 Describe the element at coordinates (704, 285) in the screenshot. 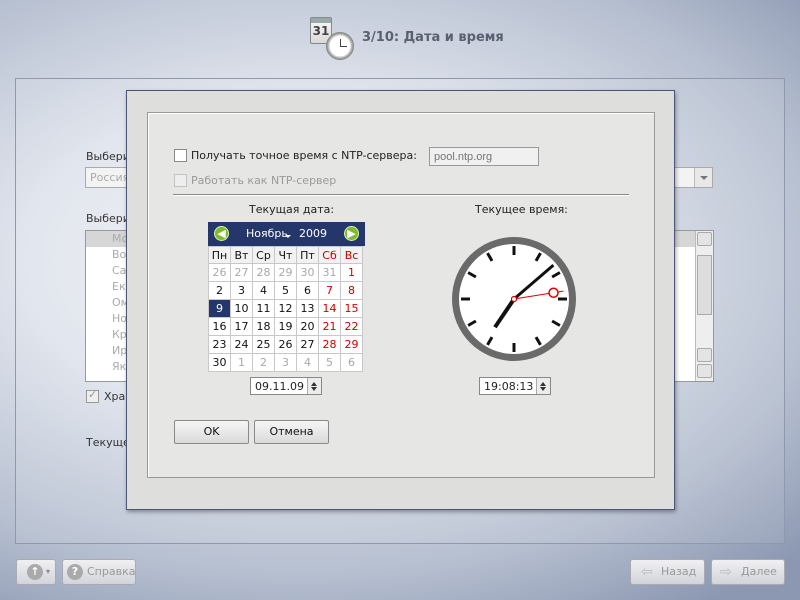

I see `scroll-thumb` at that location.